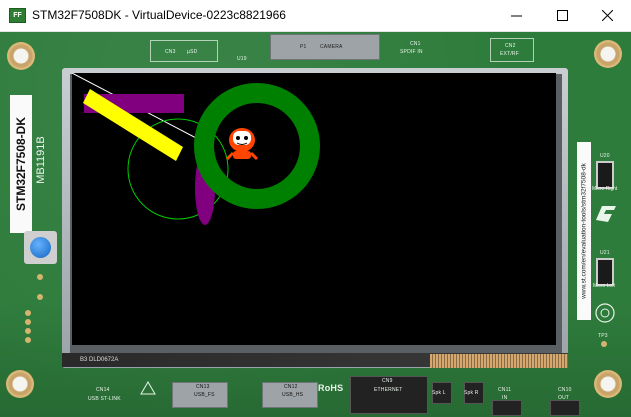 Image resolution: width=631 pixels, height=417 pixels. I want to click on user-button-cap, so click(40, 247).